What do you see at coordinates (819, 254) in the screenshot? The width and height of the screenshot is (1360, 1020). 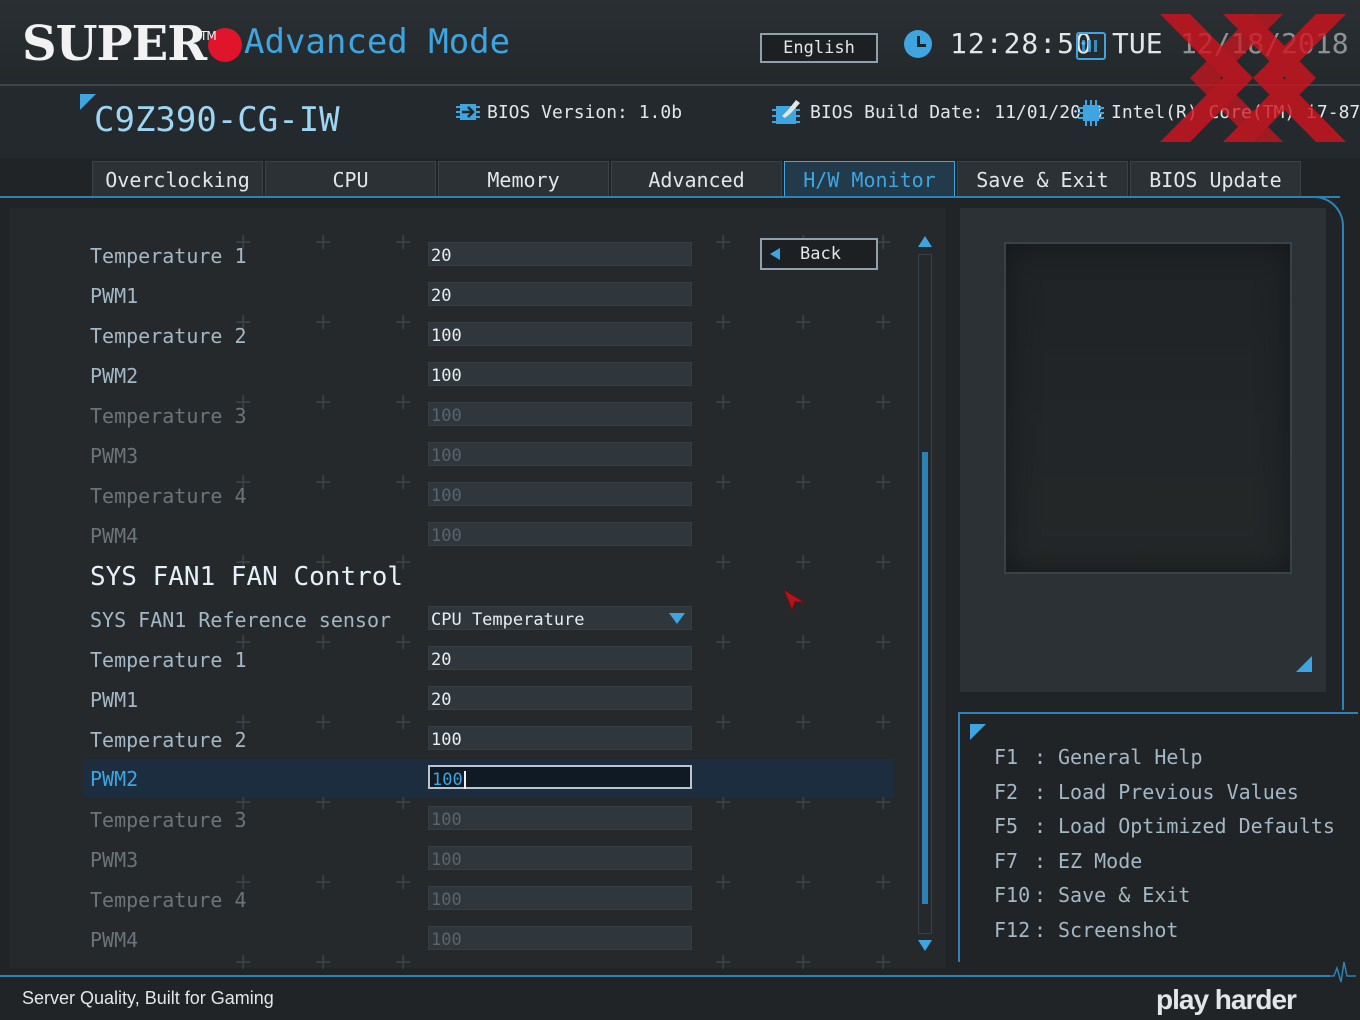 I see `back-button: Back` at bounding box center [819, 254].